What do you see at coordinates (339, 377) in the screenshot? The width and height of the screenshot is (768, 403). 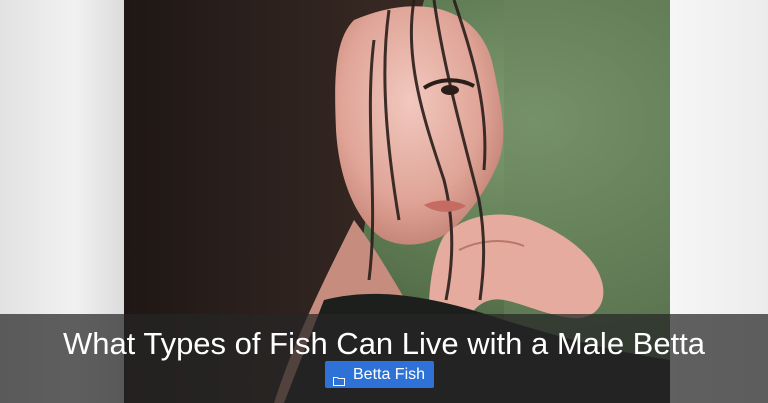 I see `folder-icon` at bounding box center [339, 377].